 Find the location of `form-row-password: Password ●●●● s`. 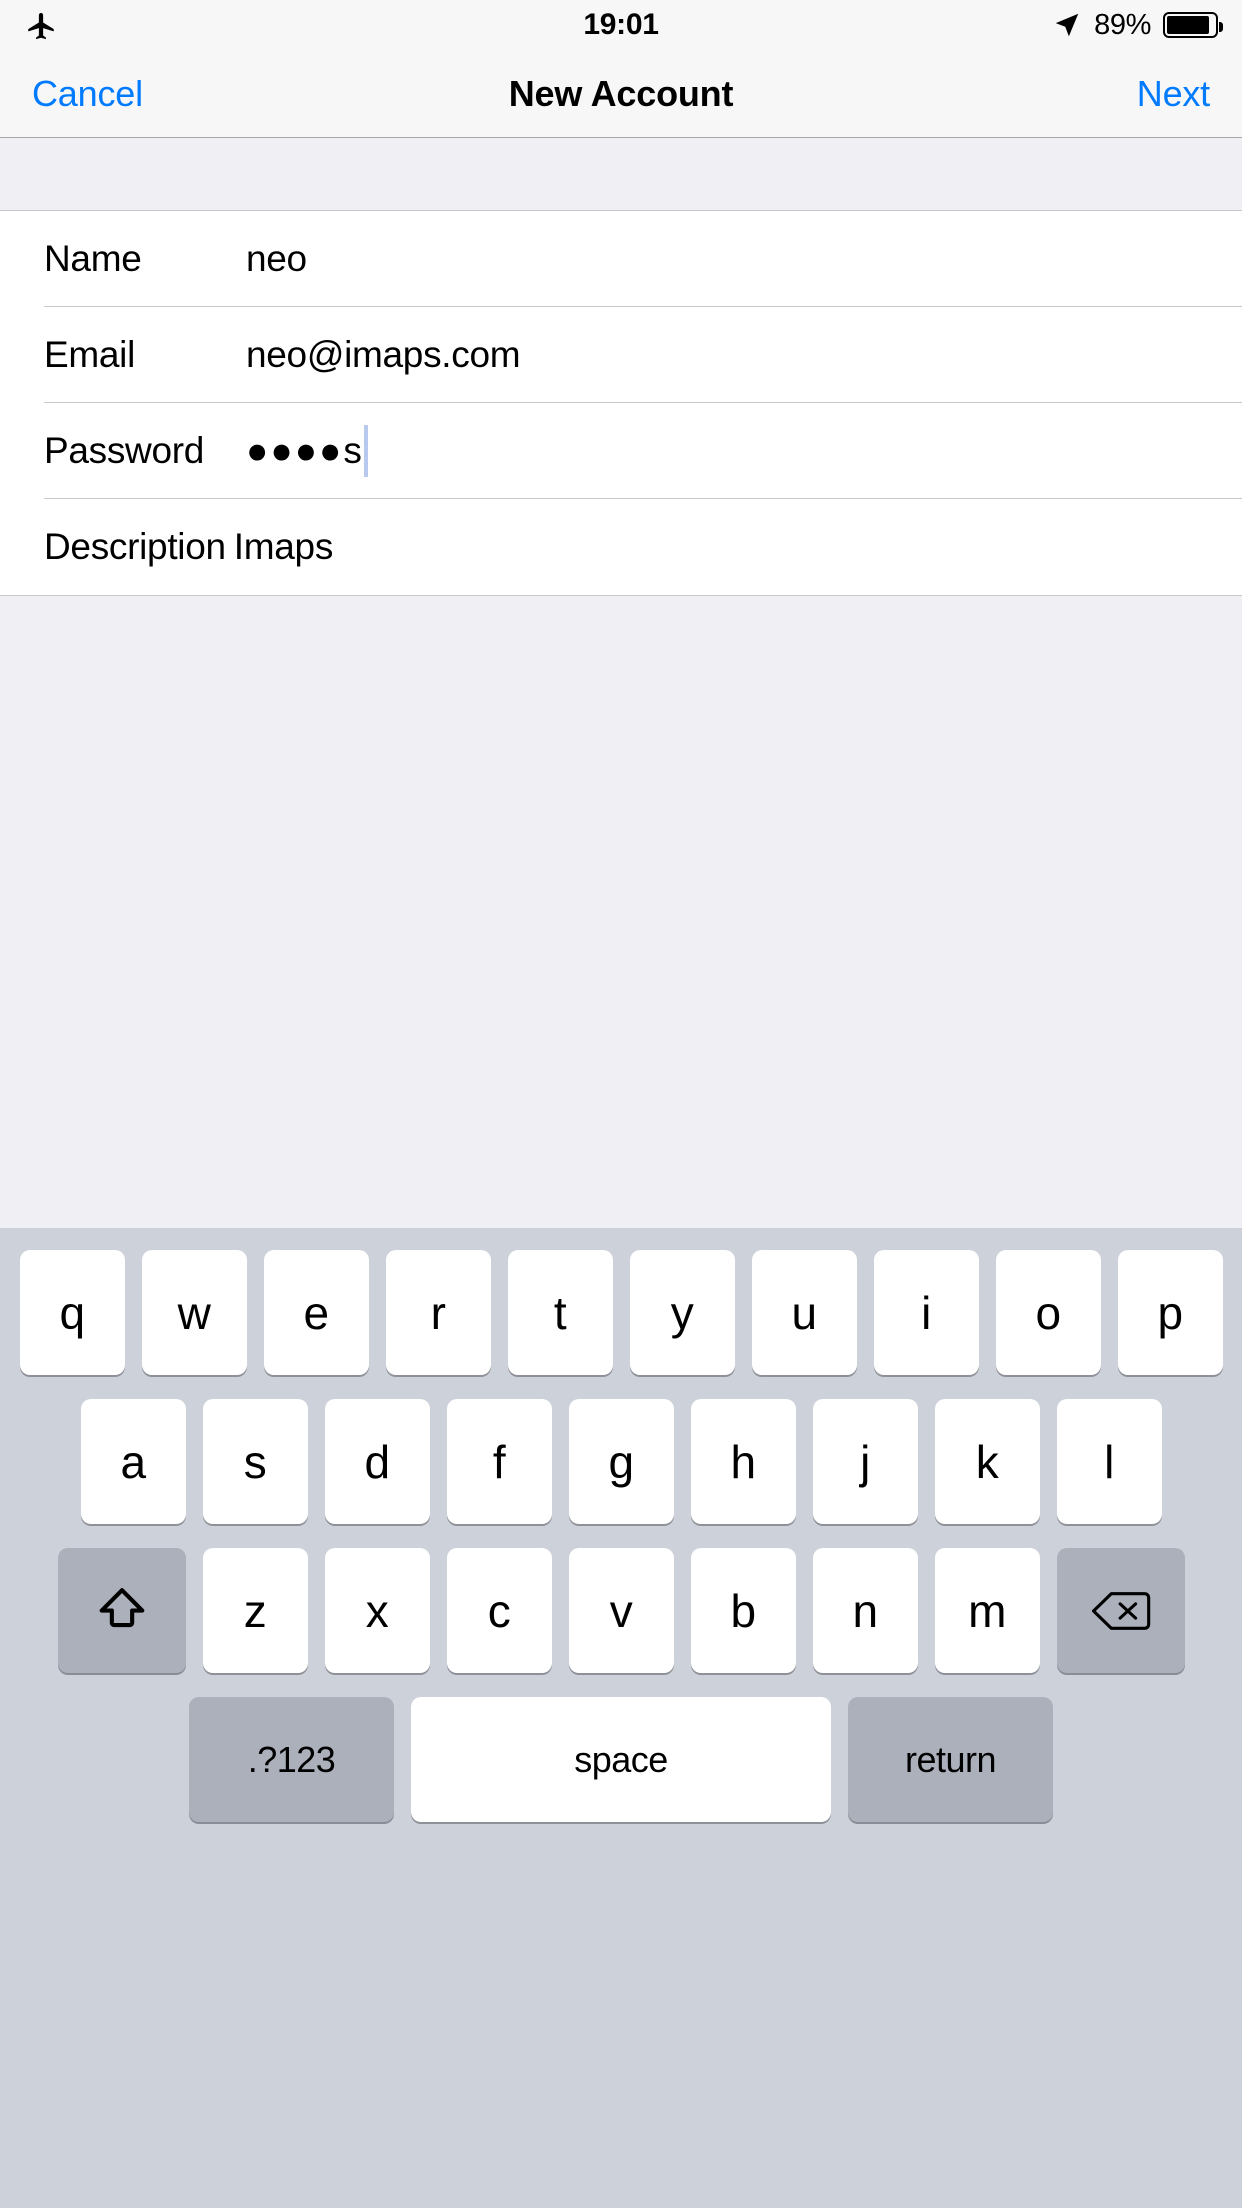

form-row-password: Password ●●●● s is located at coordinates (621, 451).